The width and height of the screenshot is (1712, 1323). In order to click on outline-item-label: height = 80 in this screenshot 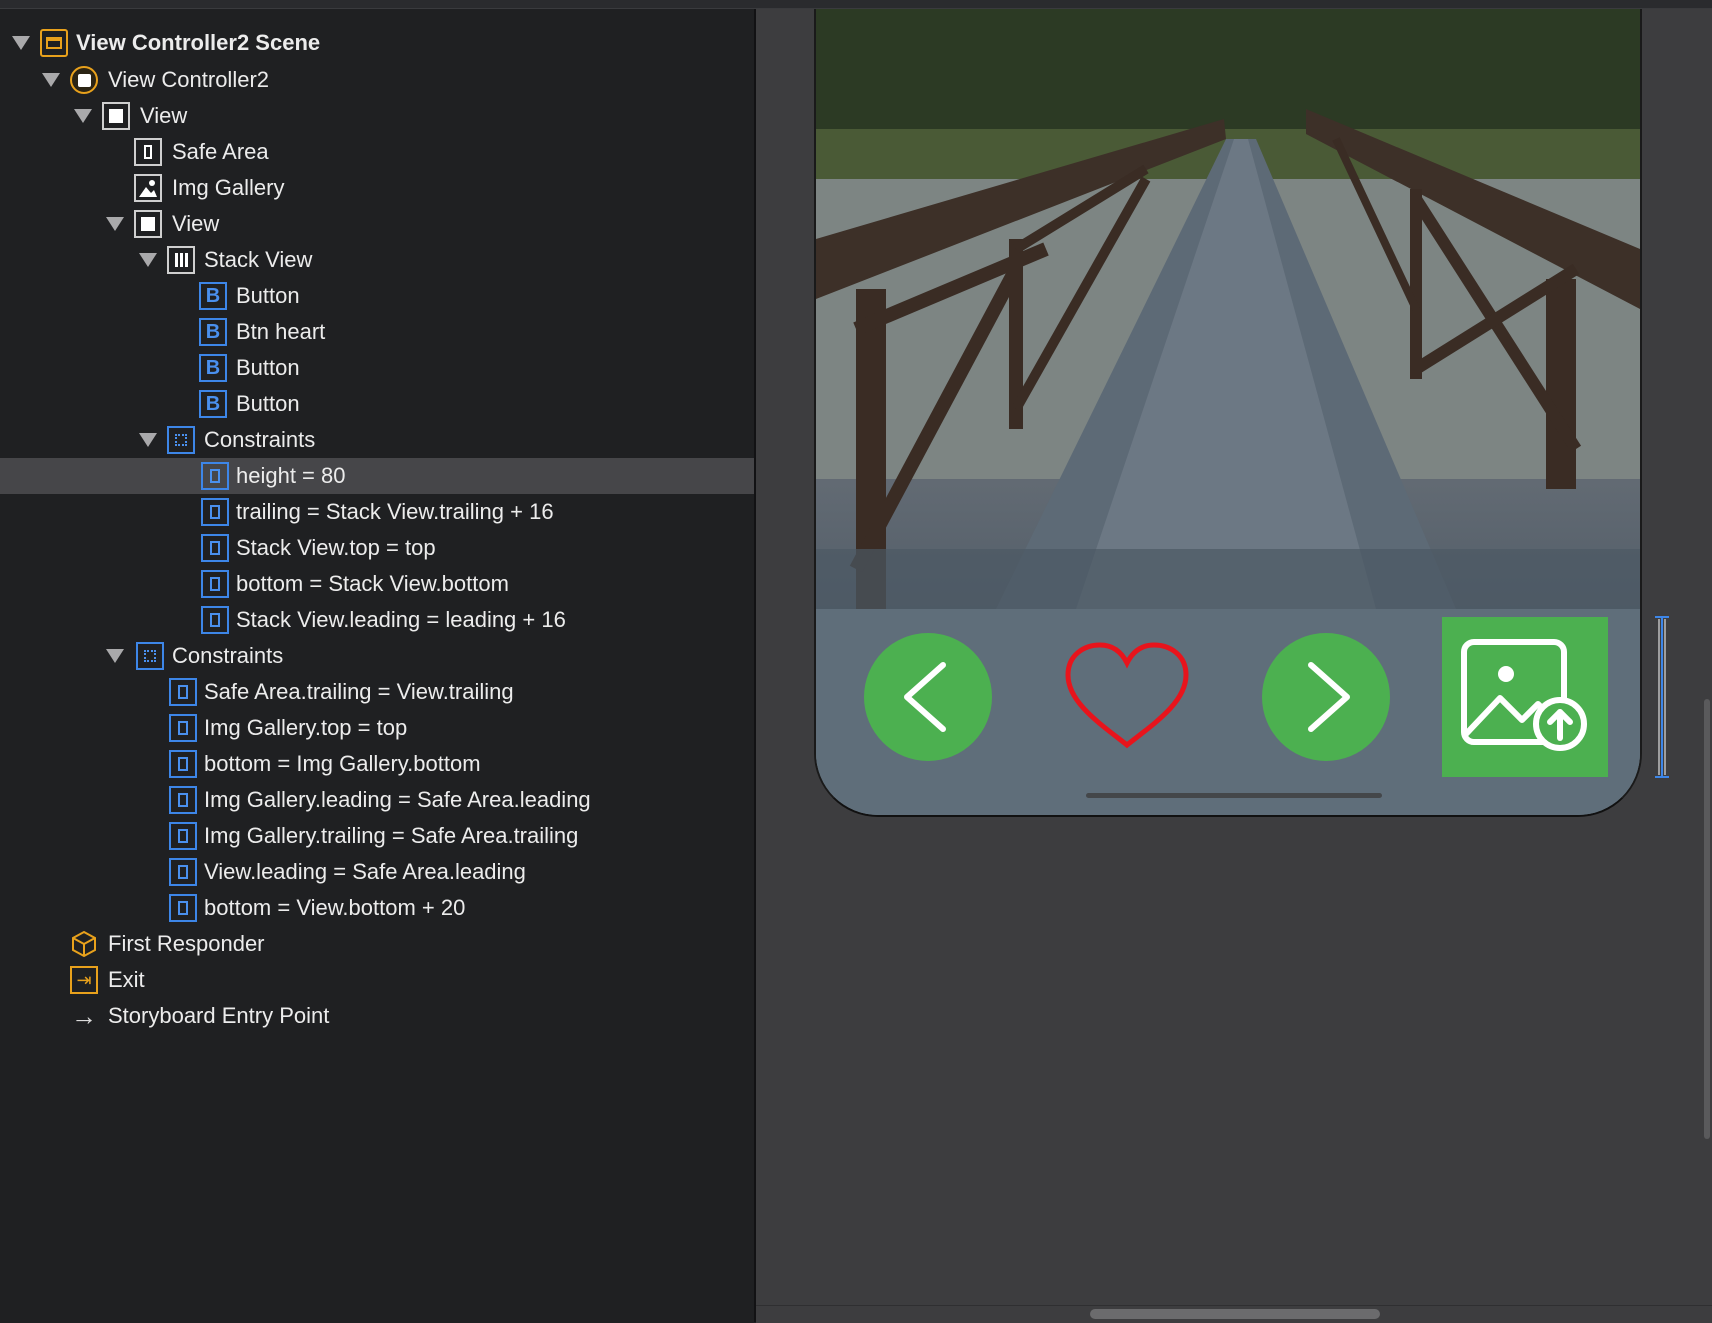, I will do `click(291, 475)`.